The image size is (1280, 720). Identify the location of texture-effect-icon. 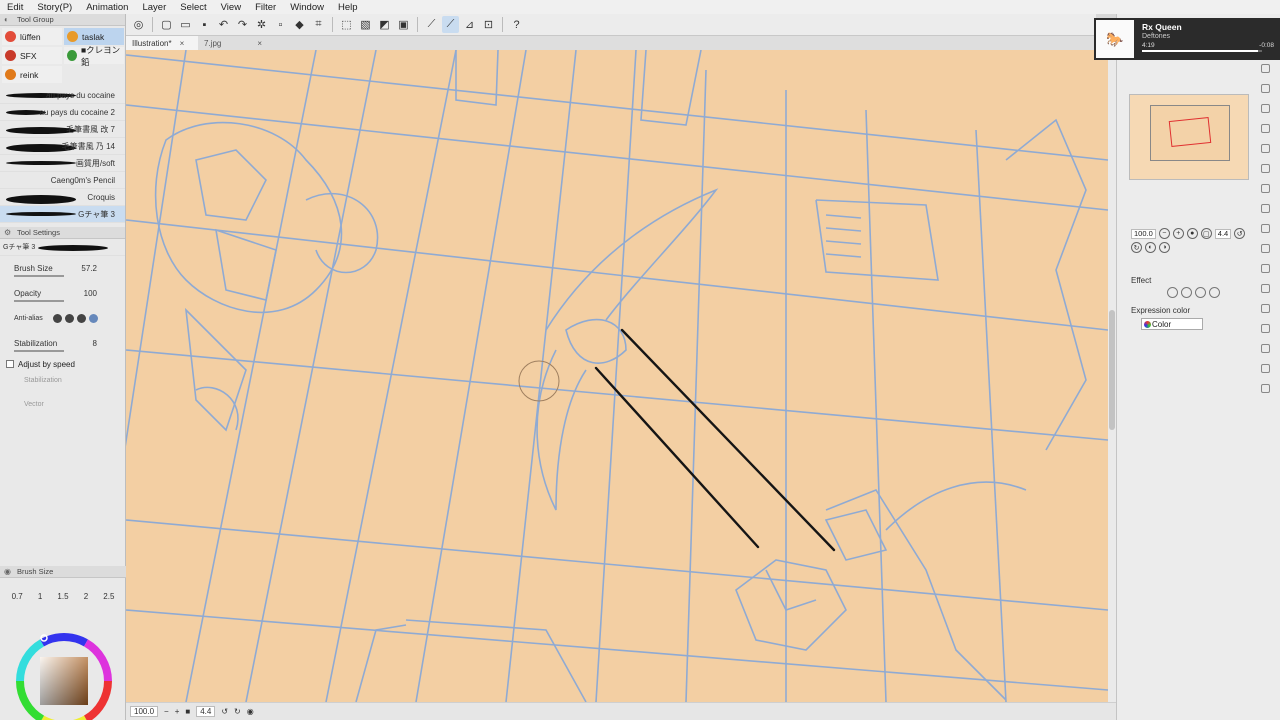
(1214, 292).